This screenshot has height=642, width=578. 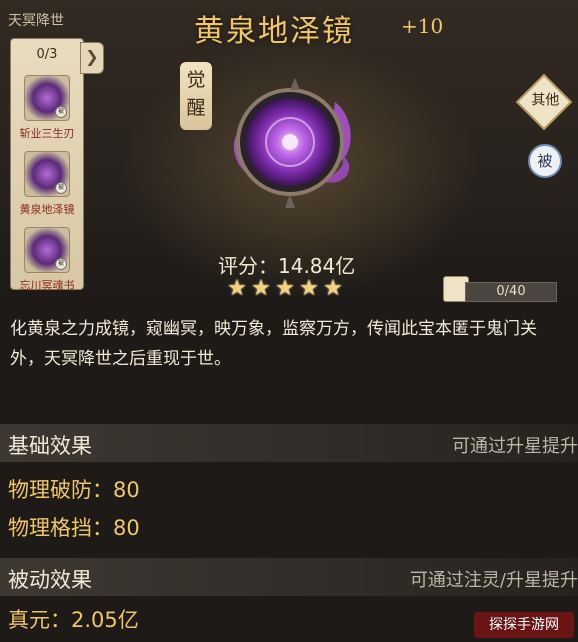 I want to click on sidebar-item-label: 黄泉地泽镜, so click(x=47, y=209).